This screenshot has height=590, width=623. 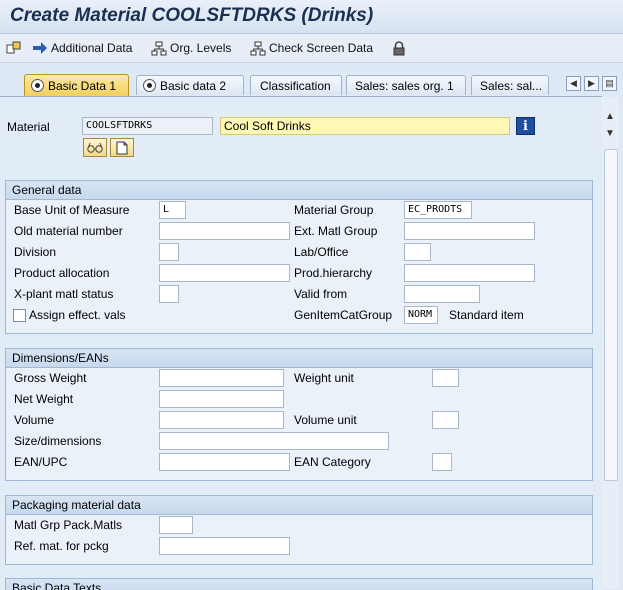 I want to click on scroll-up-icon: ▲, so click(x=610, y=116).